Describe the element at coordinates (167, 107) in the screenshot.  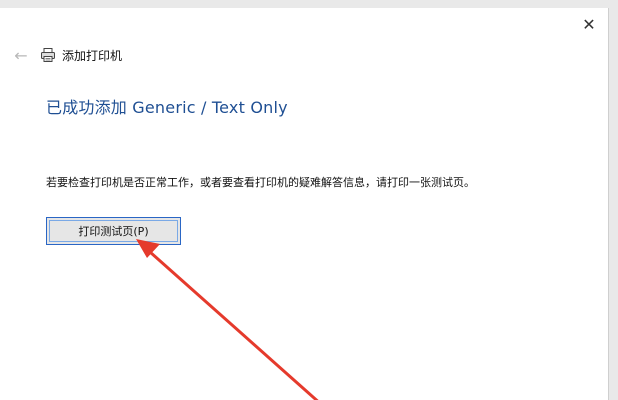
I see `page-title: 已成功添加 Generic / Text Only` at that location.